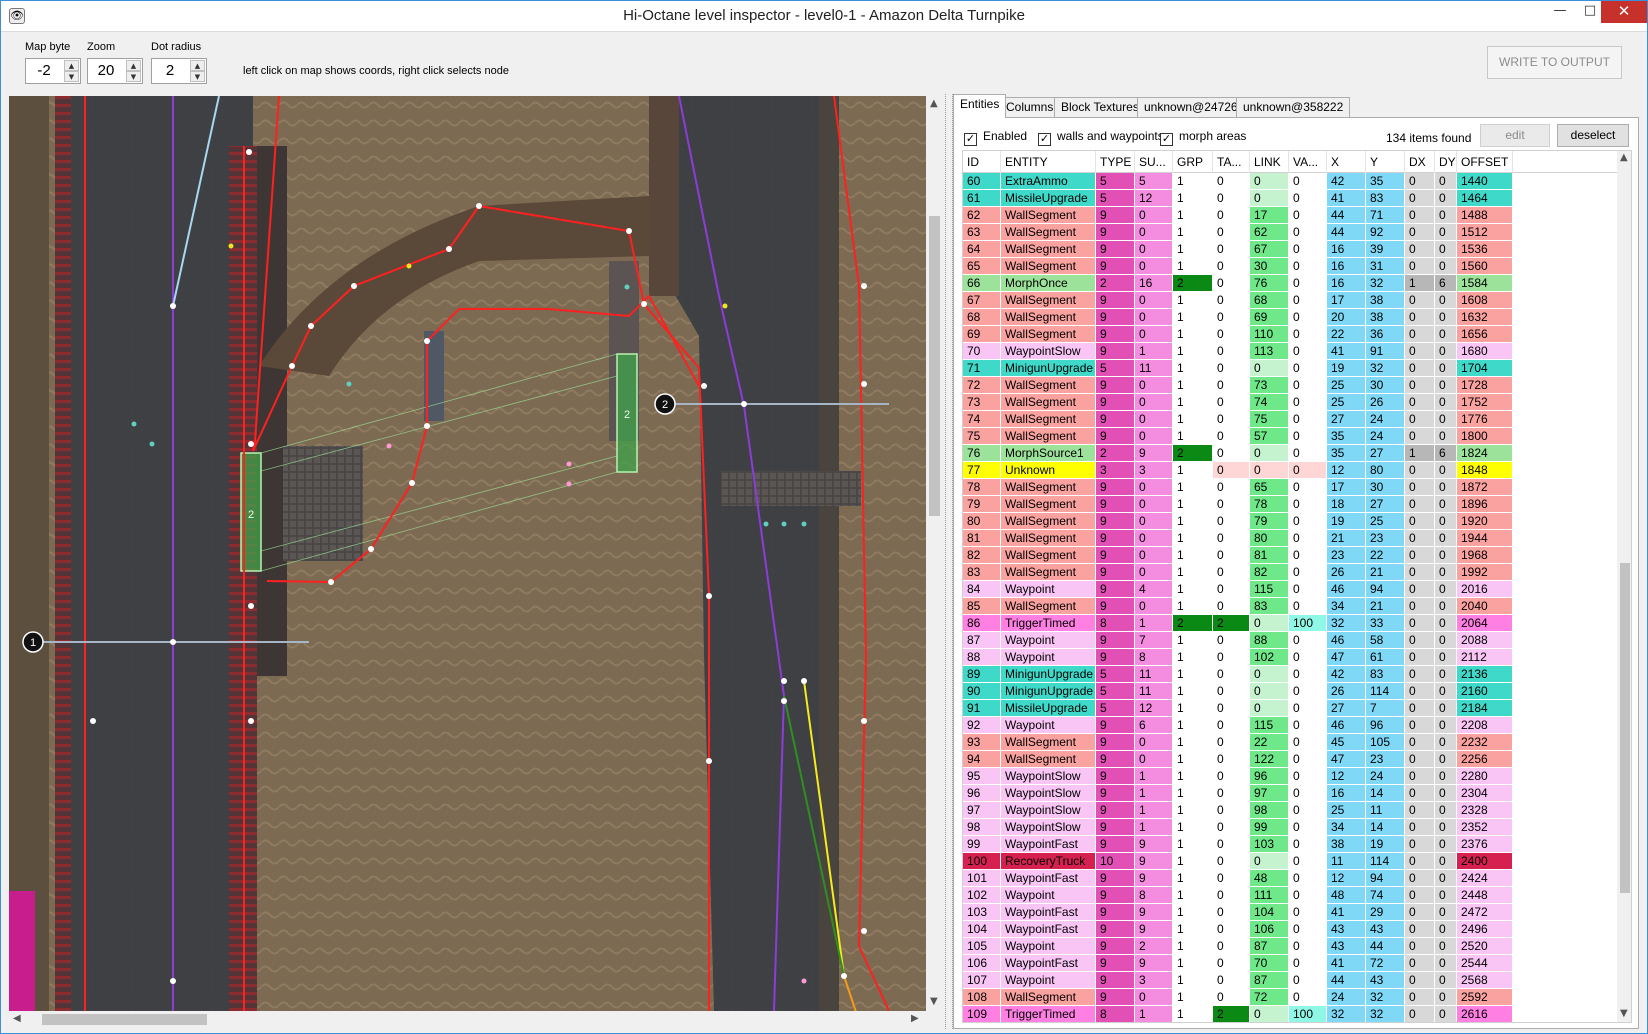 The image size is (1648, 1034). Describe the element at coordinates (1293, 674) in the screenshot. I see `table-row: 89 MinigunUpgrade 5 11 1 0 0 0 42 83 0 0 2136` at that location.